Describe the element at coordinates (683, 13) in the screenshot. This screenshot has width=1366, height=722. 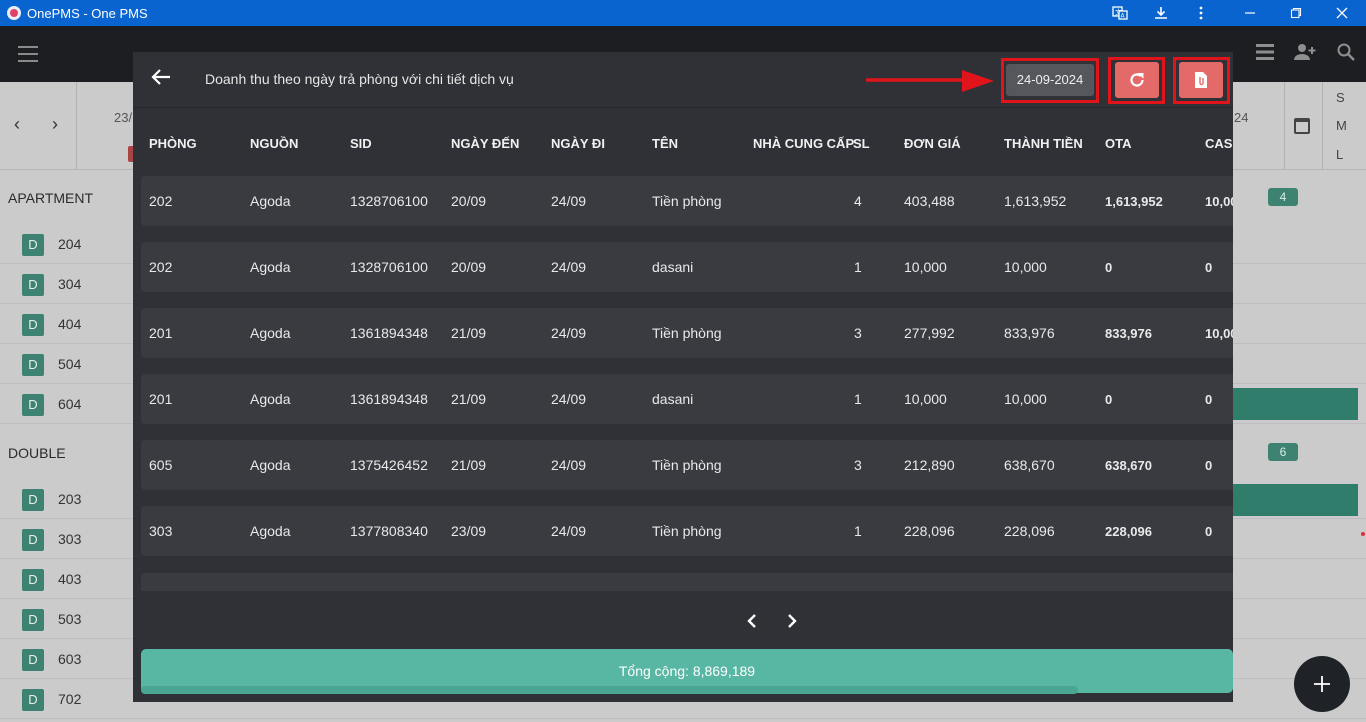
I see `window-titlebar: OnePMS - One PMS 文A` at that location.